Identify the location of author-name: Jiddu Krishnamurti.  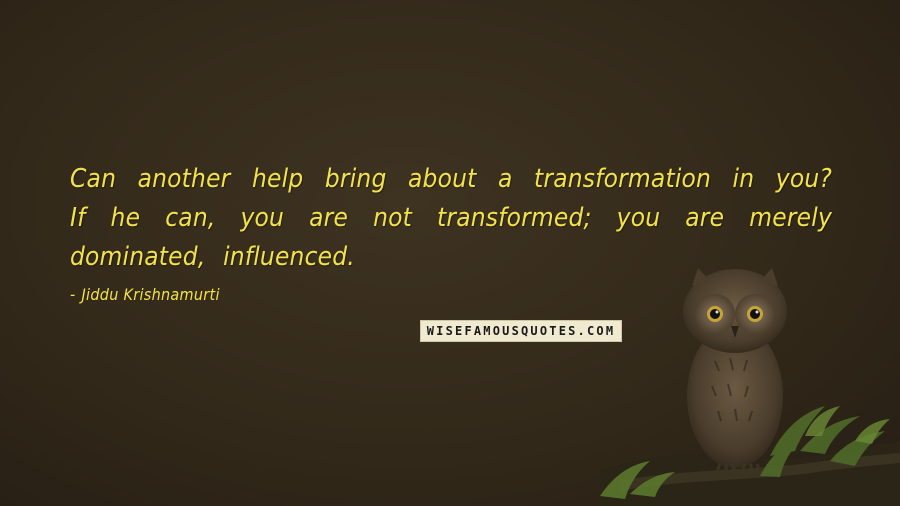
(150, 294).